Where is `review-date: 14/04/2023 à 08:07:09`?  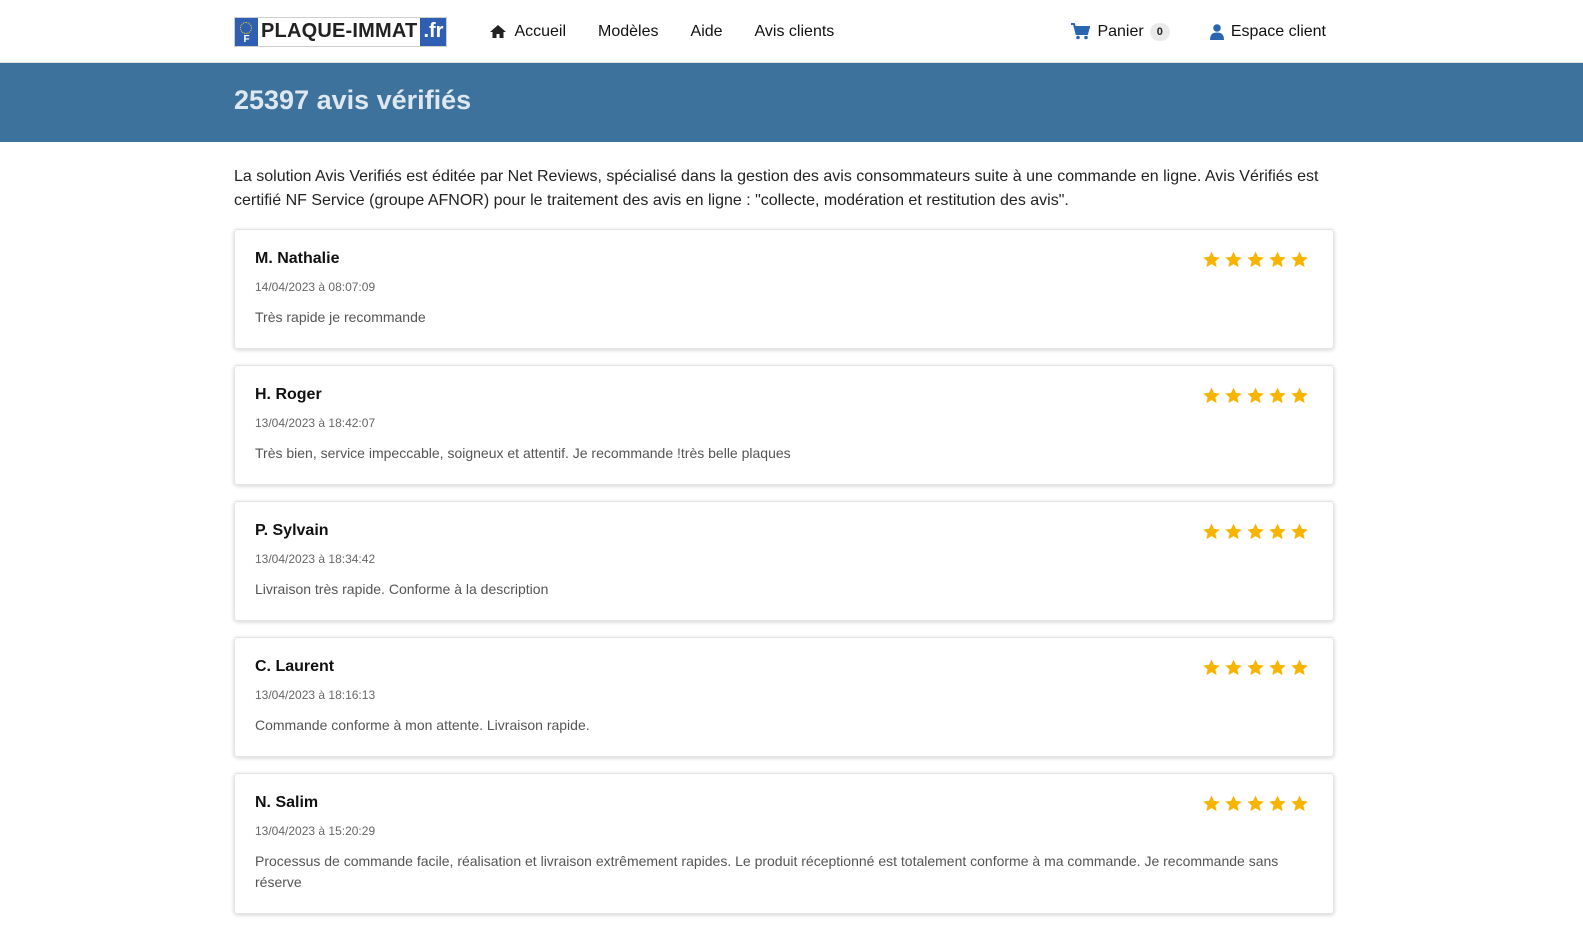
review-date: 14/04/2023 à 08:07:09 is located at coordinates (315, 287).